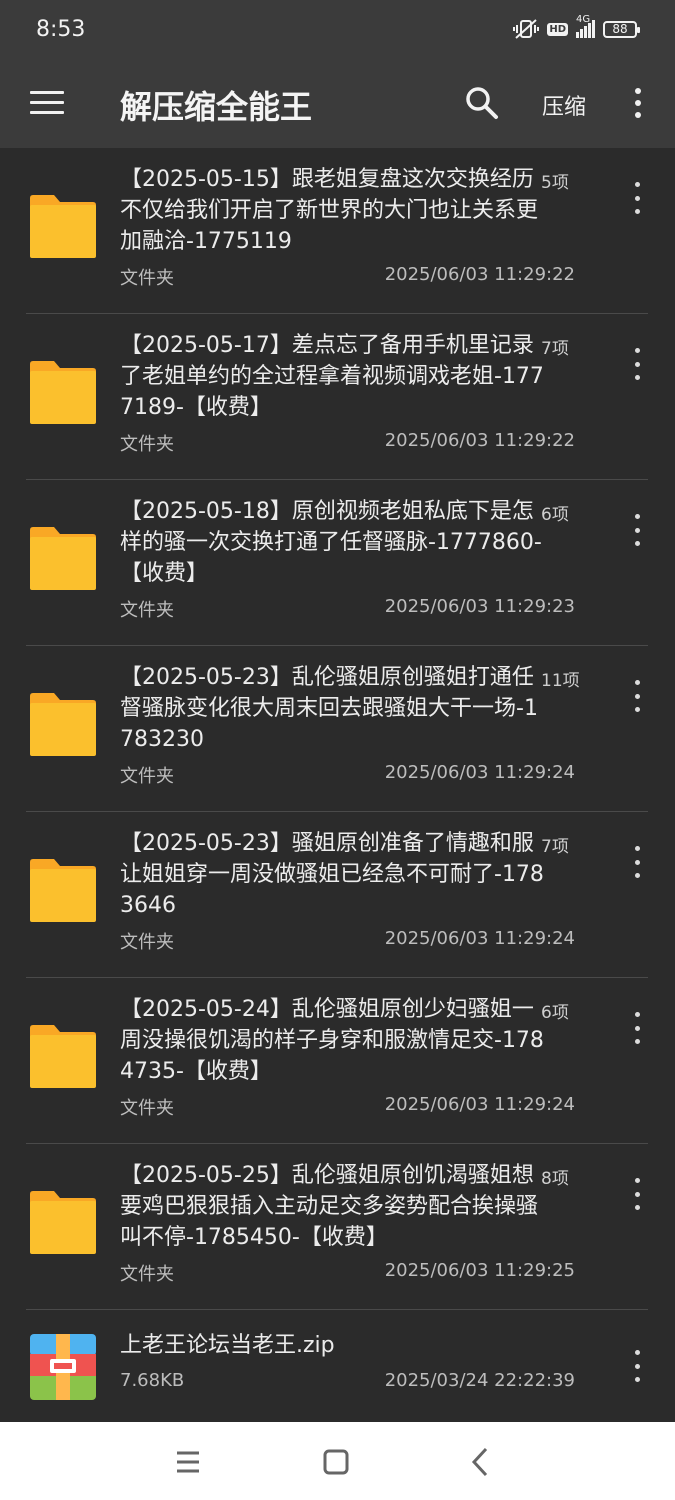 This screenshot has width=675, height=1500. I want to click on modified-date: 2025/06/03 11:29:23, so click(479, 606).